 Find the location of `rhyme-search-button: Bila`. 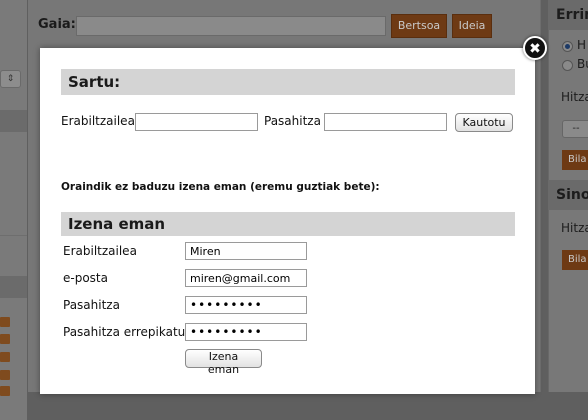

rhyme-search-button: Bila is located at coordinates (575, 160).